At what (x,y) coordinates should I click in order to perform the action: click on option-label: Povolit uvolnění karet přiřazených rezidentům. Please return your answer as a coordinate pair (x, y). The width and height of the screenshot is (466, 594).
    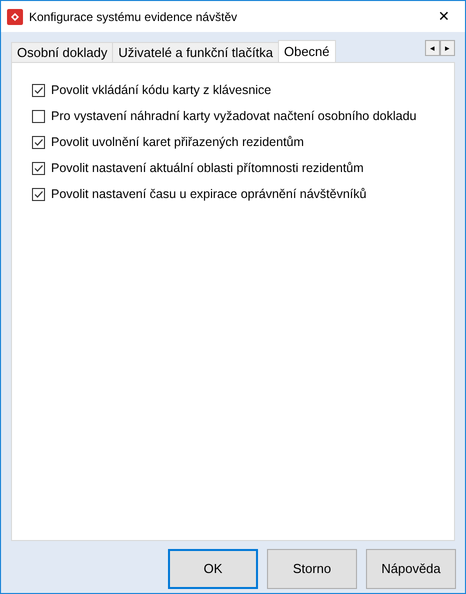
    Looking at the image, I should click on (177, 142).